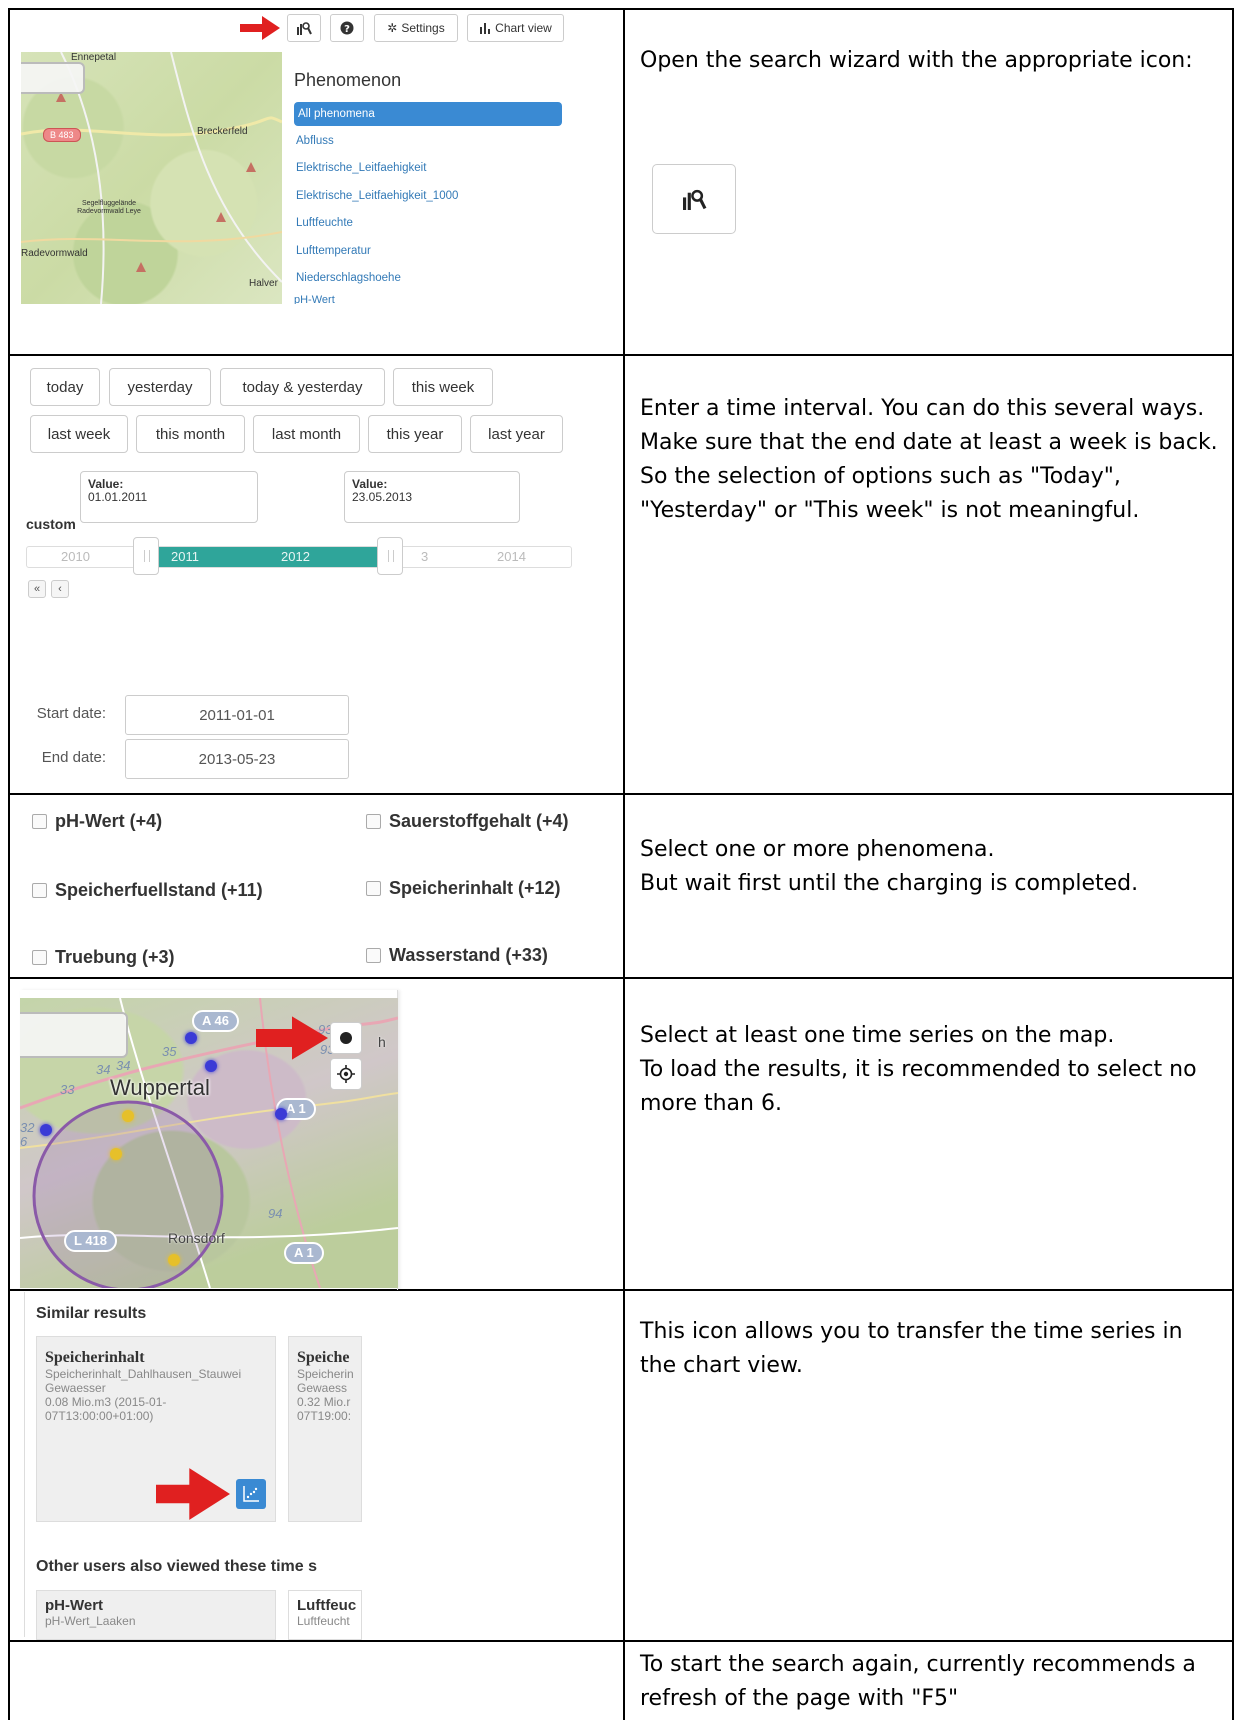 The width and height of the screenshot is (1235, 1720). What do you see at coordinates (621, 978) in the screenshot?
I see `grid-row3-bottom` at bounding box center [621, 978].